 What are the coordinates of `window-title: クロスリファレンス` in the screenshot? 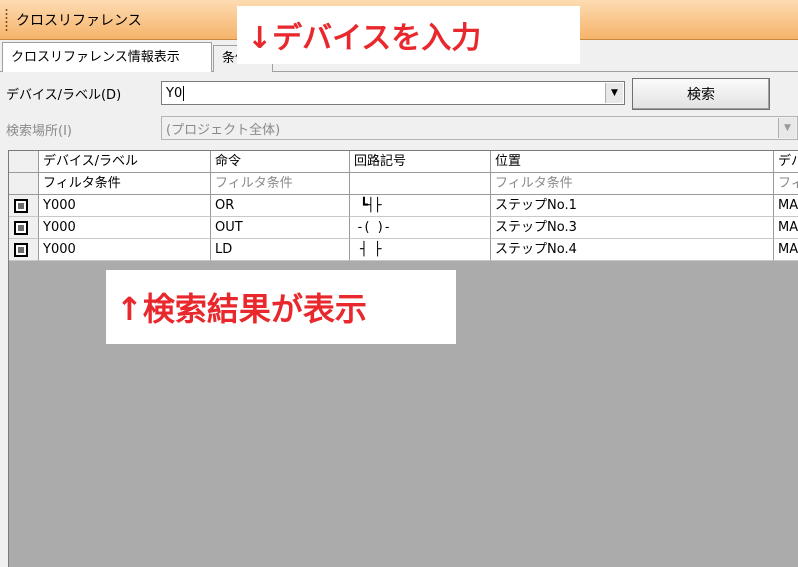 It's located at (79, 20).